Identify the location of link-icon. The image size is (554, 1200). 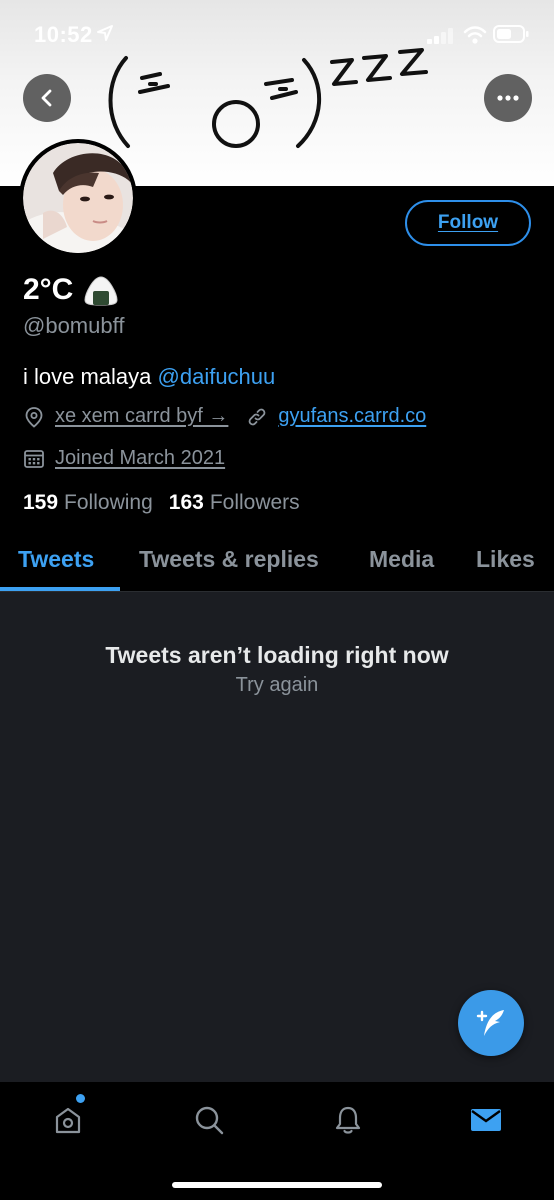
(257, 416).